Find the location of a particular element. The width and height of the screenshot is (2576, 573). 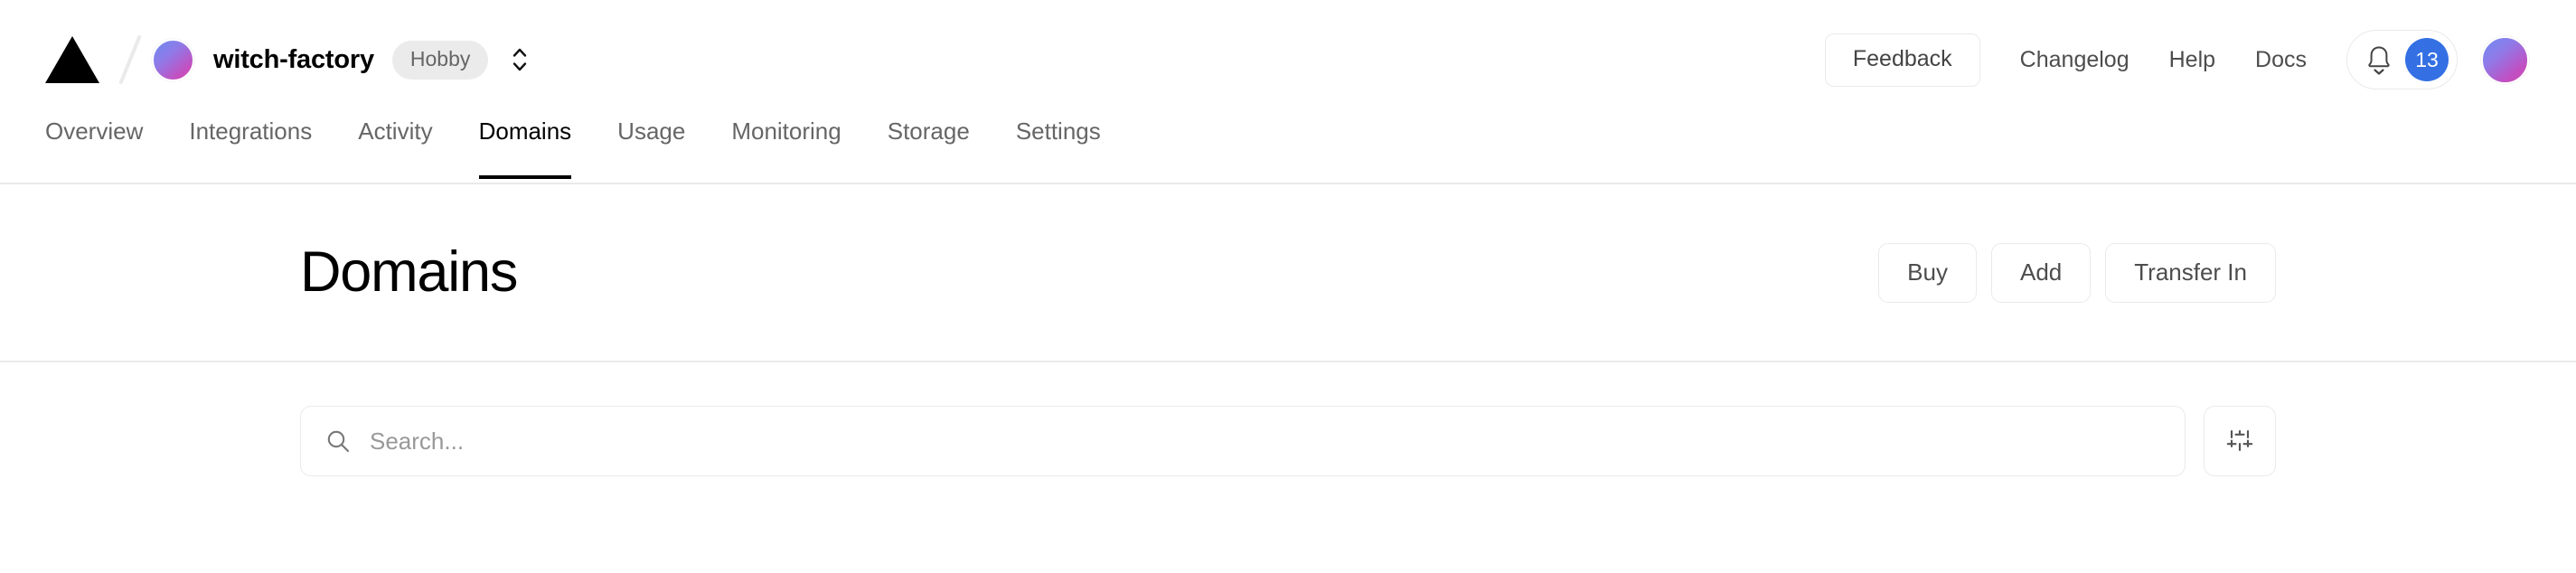

notifications-button: 13 is located at coordinates (2402, 60).